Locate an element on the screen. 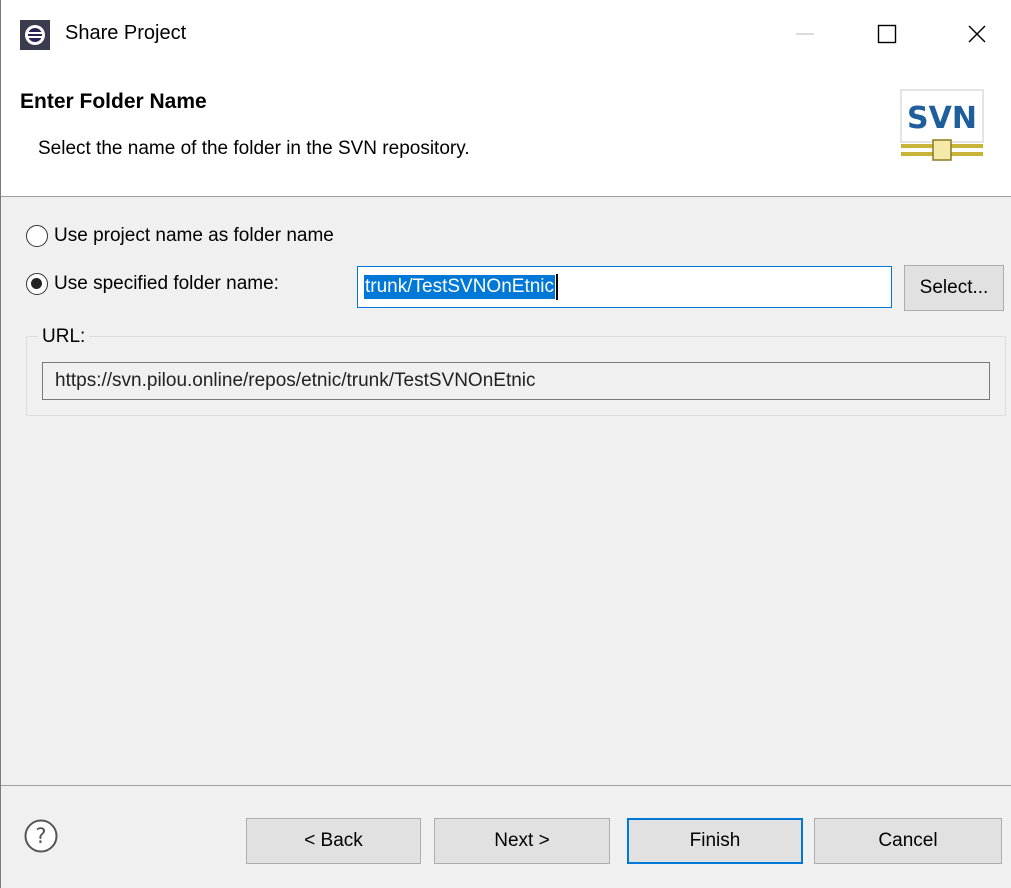 This screenshot has width=1011, height=888. minimize-icon is located at coordinates (805, 34).